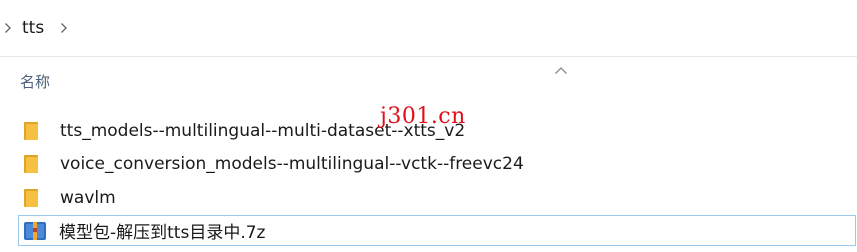  I want to click on file-row-selected: 模型包-解压到tts目录中.7z, so click(437, 230).